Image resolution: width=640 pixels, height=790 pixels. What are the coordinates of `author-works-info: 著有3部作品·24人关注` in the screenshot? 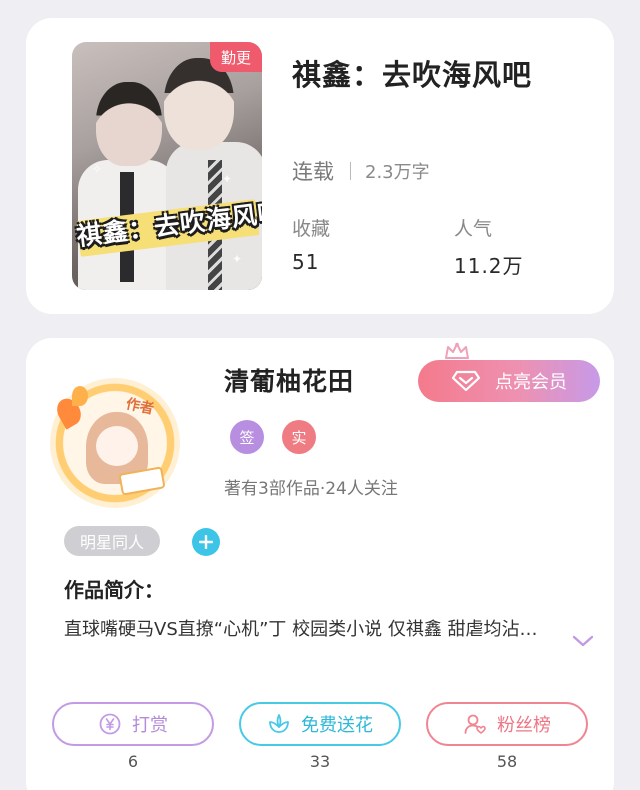 It's located at (311, 489).